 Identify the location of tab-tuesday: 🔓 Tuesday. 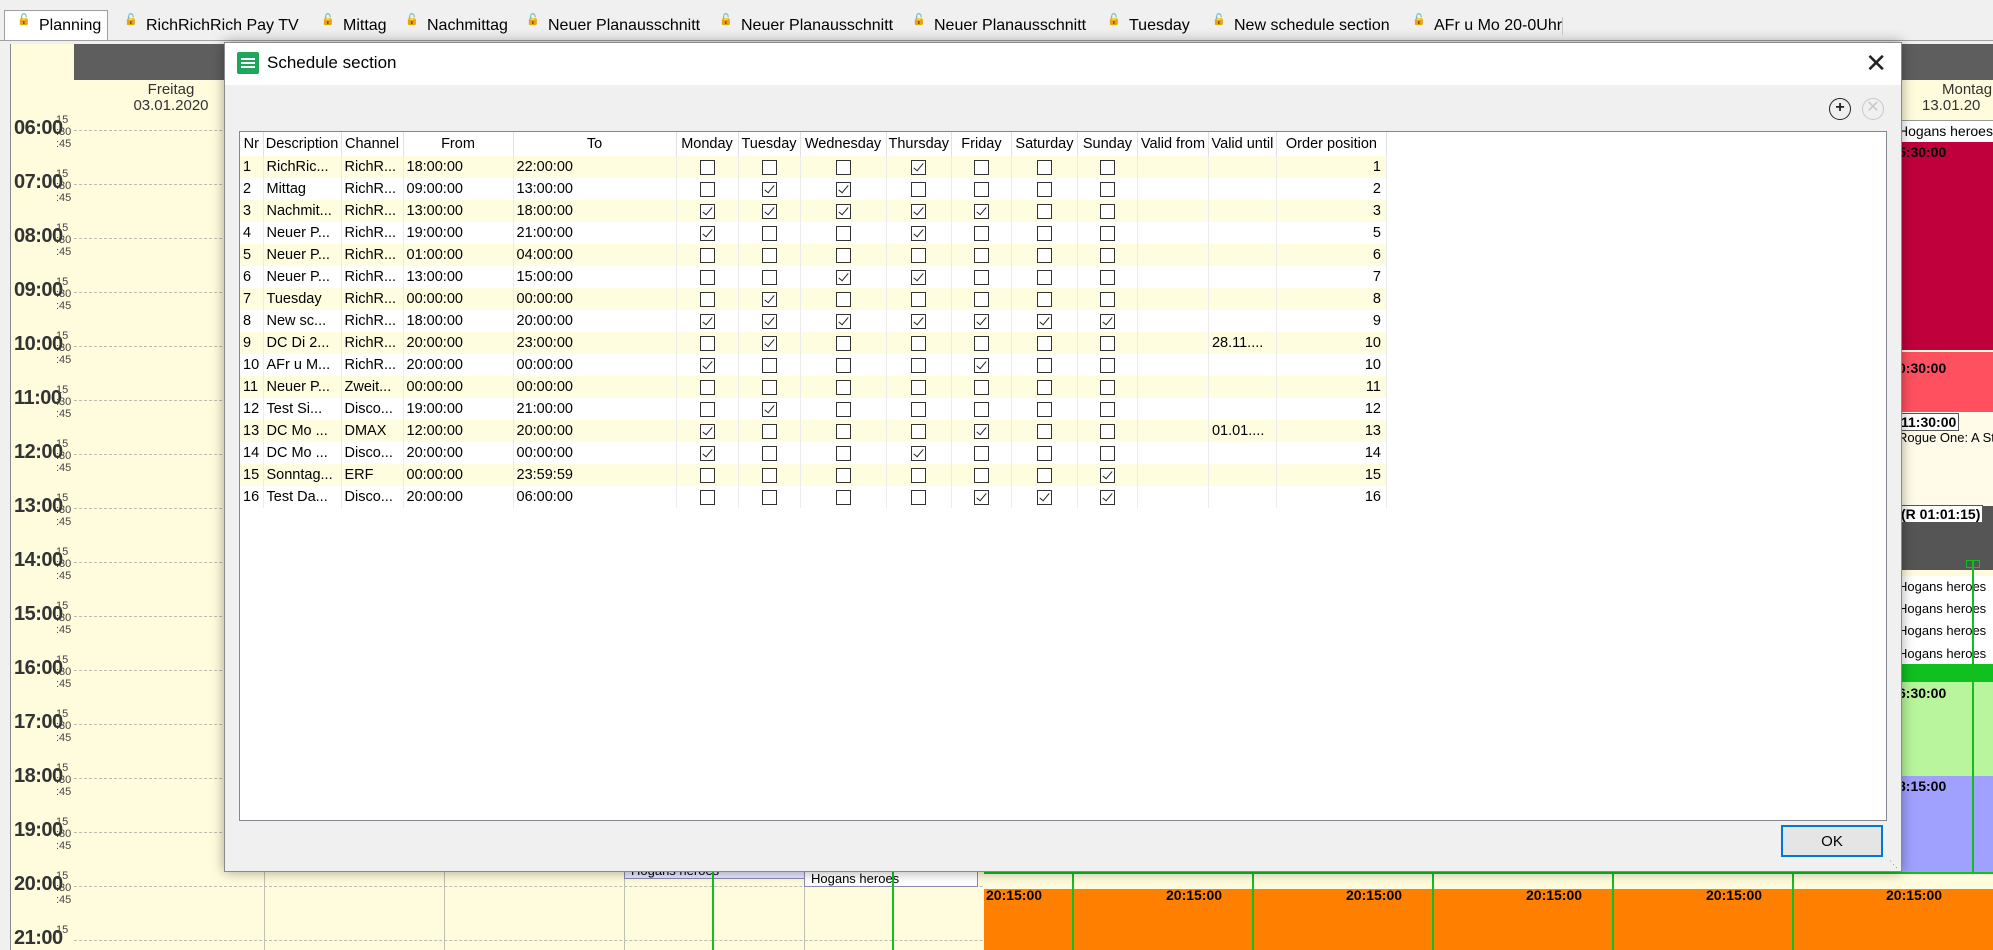
(1142, 25).